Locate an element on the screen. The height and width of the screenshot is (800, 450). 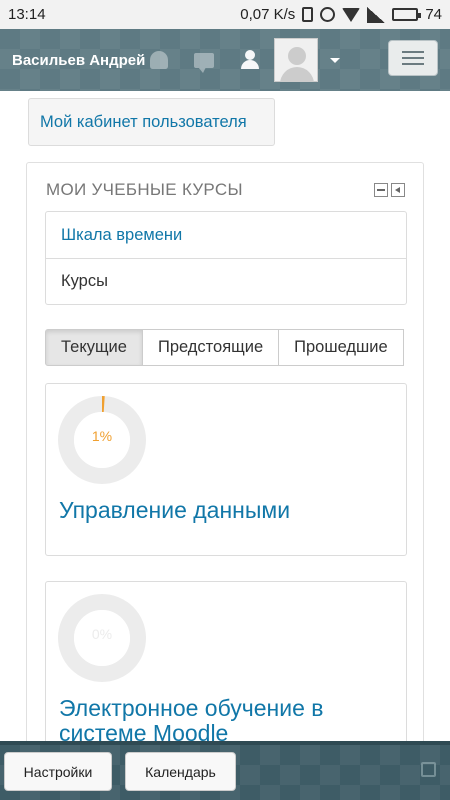
battery-icon is located at coordinates (407, 14).